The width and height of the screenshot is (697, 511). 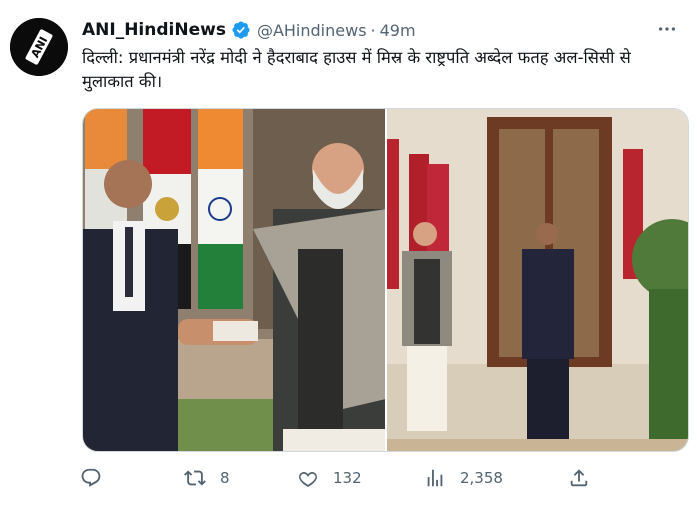 What do you see at coordinates (91, 477) in the screenshot?
I see `reply-icon` at bounding box center [91, 477].